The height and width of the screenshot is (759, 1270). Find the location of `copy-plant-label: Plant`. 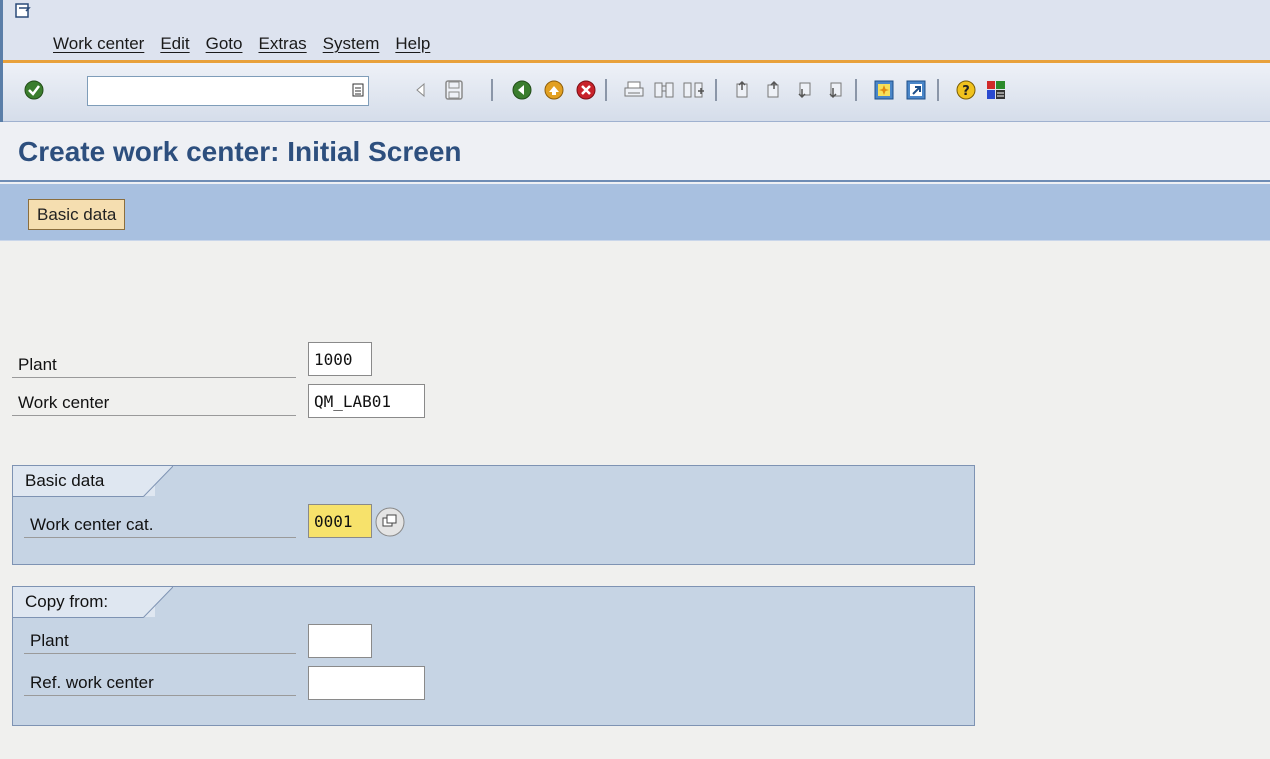

copy-plant-label: Plant is located at coordinates (160, 641).